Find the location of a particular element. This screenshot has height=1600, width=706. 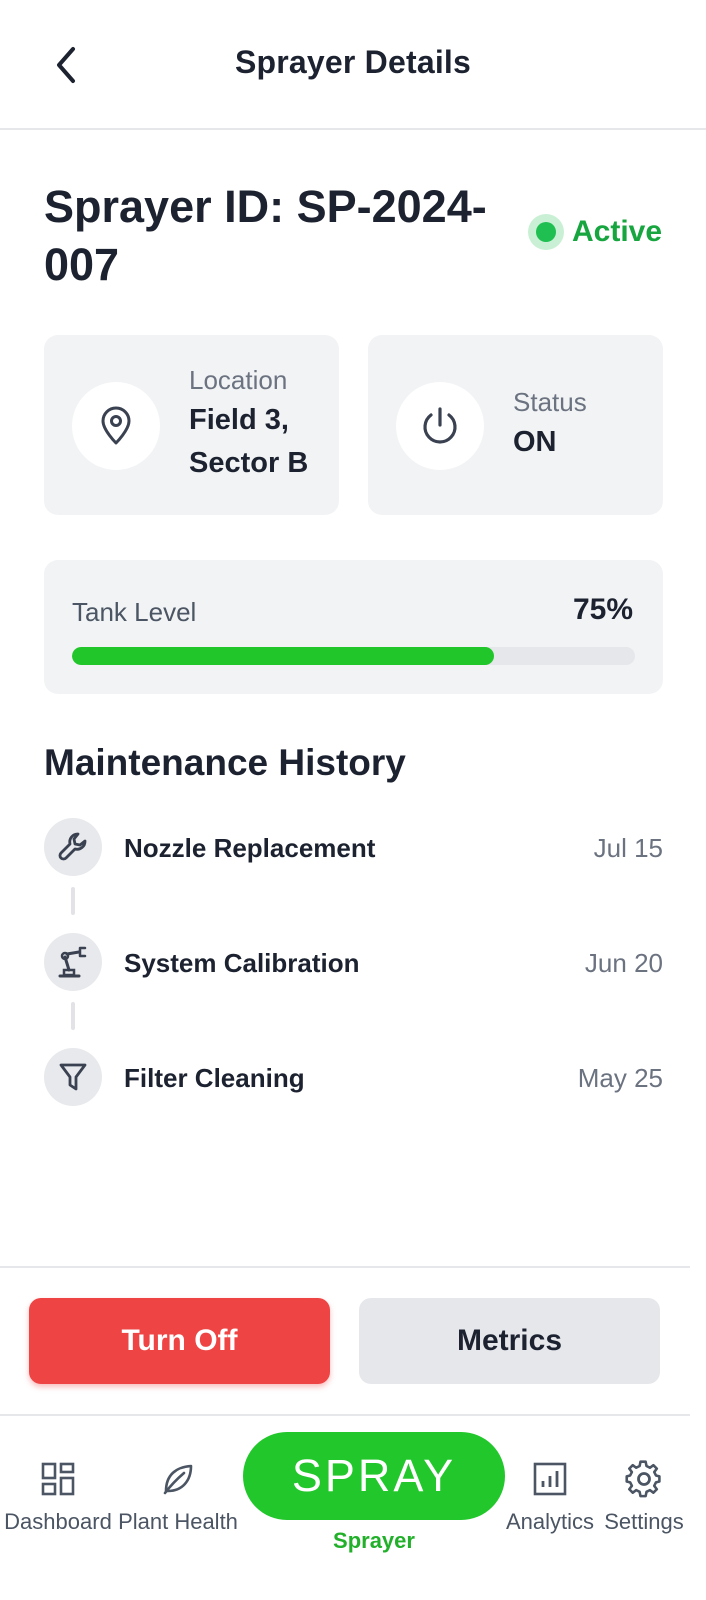

tank-level-bar is located at coordinates (353, 656).